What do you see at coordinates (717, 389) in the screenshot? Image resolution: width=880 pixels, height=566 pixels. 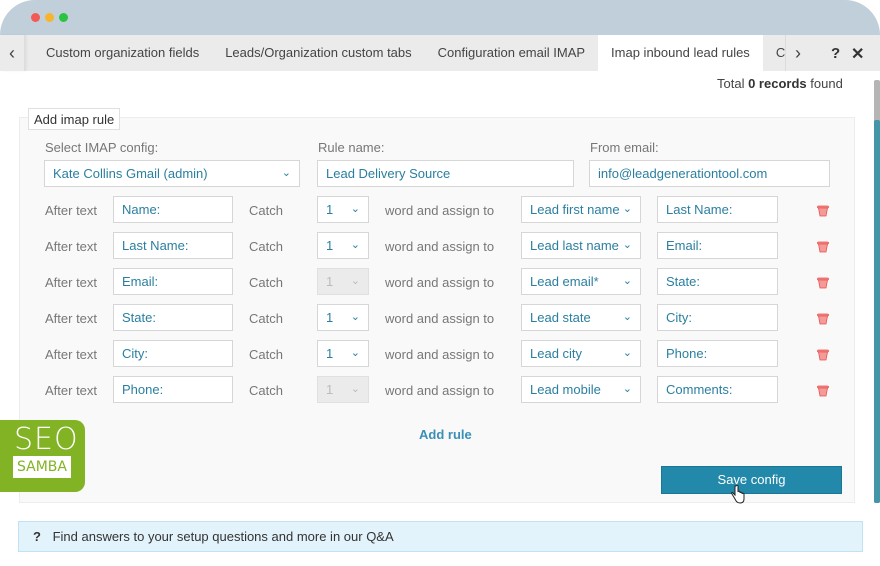 I see `until-text-input: Comments:` at bounding box center [717, 389].